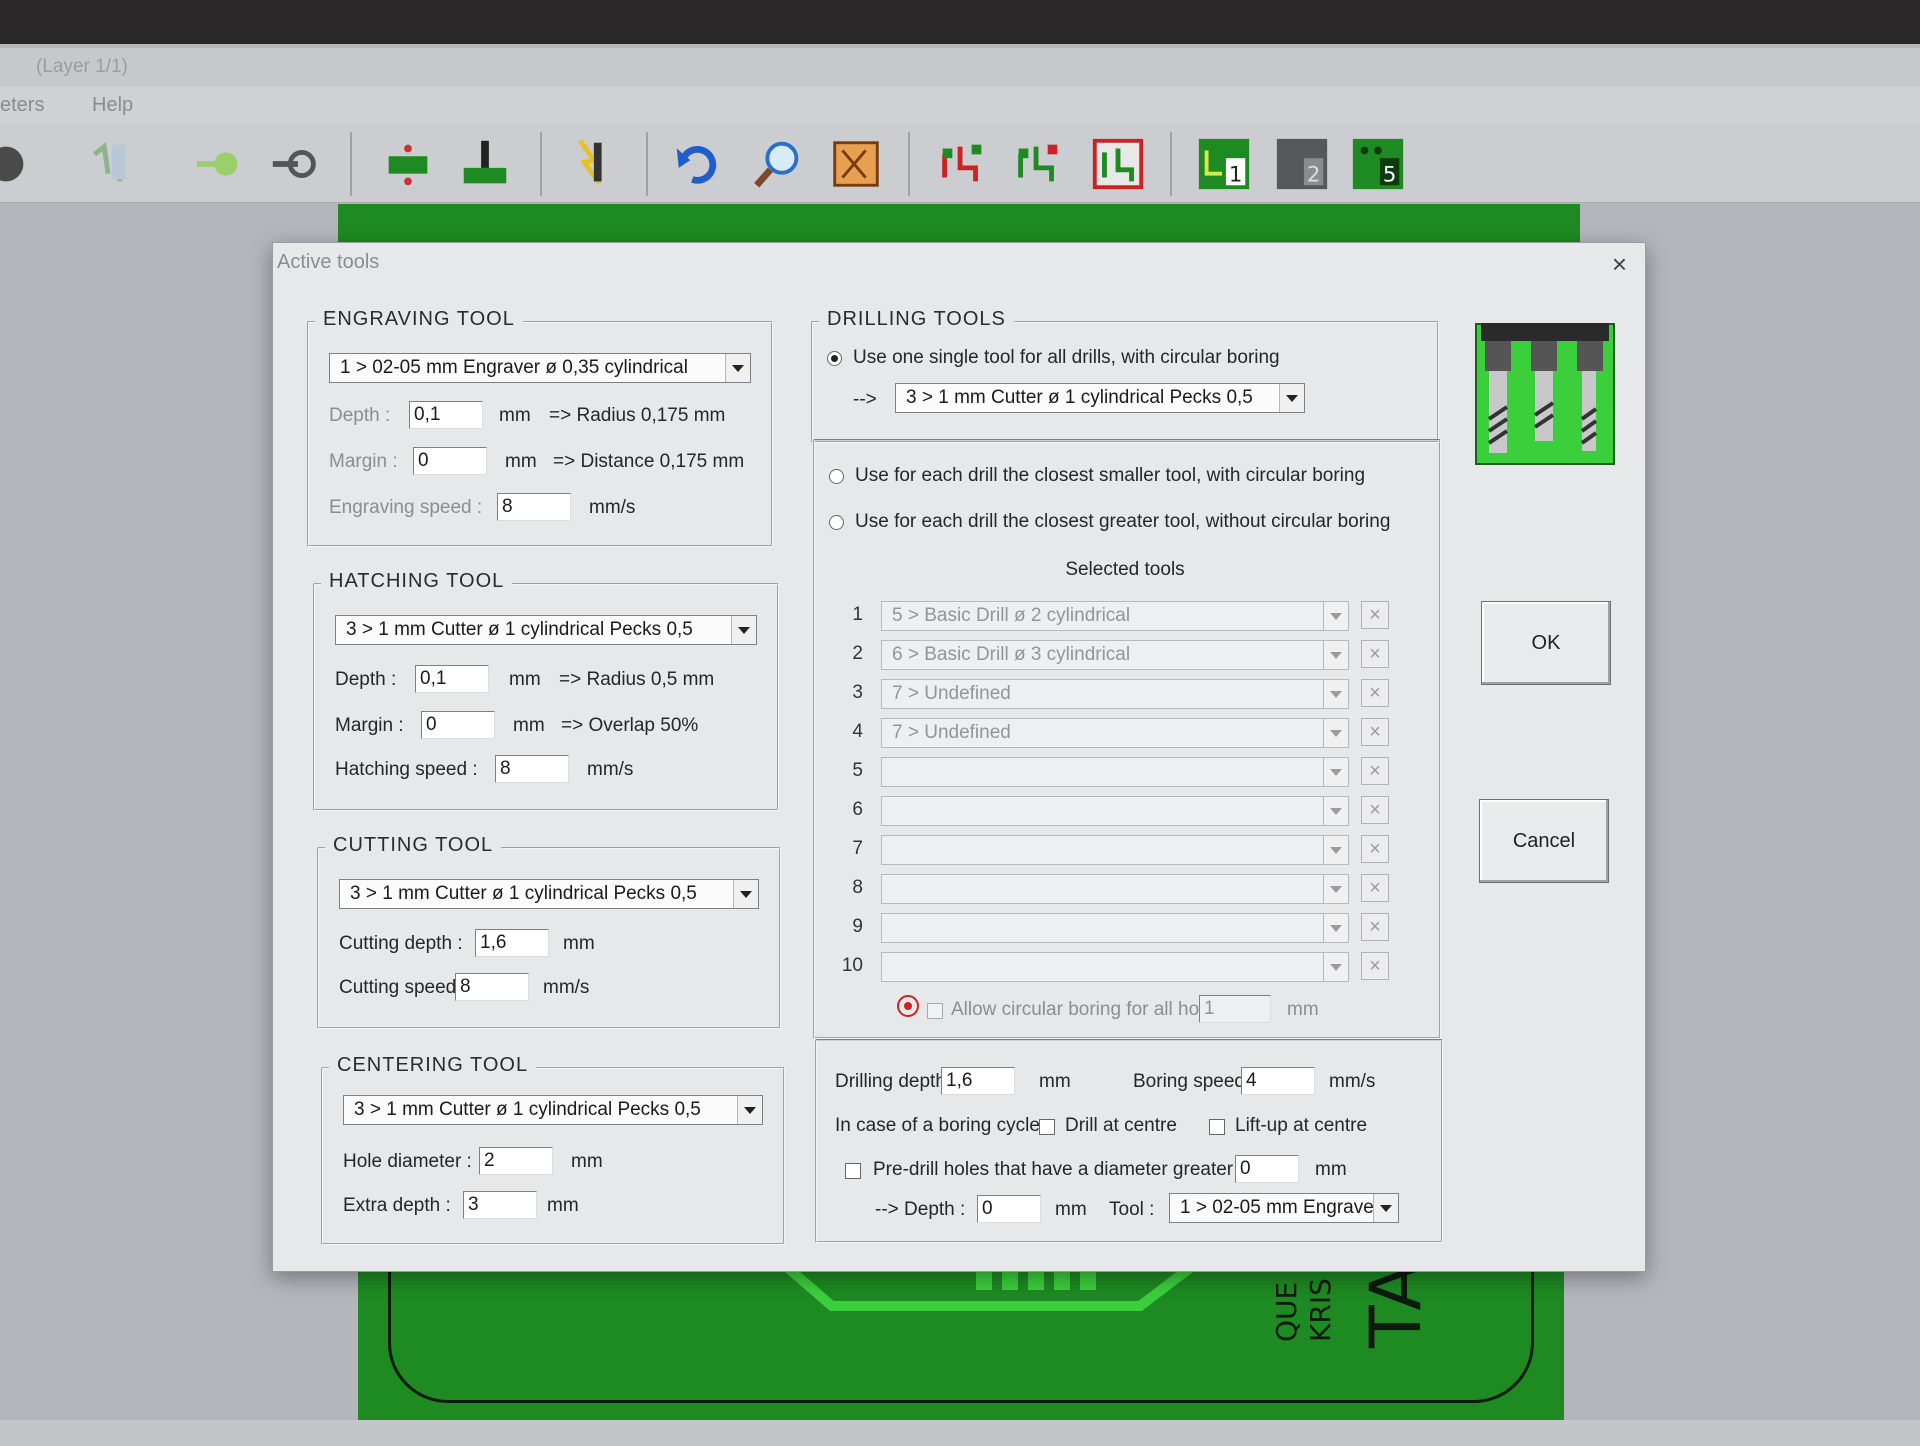 The height and width of the screenshot is (1446, 1920). What do you see at coordinates (978, 1081) in the screenshot?
I see `drilling-depth-input: 1,6` at bounding box center [978, 1081].